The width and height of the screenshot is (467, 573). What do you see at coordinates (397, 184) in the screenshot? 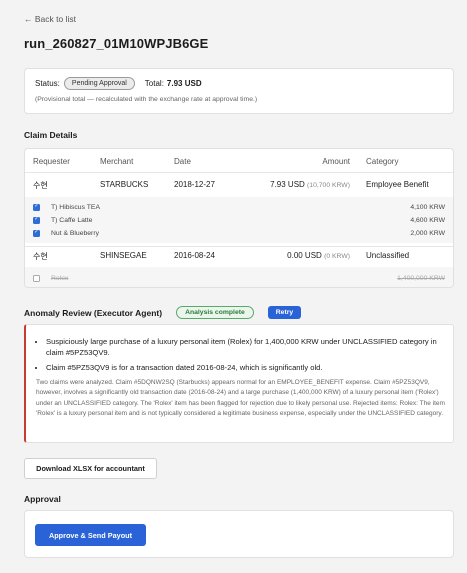
I see `claim-category: Employee Benefit` at bounding box center [397, 184].